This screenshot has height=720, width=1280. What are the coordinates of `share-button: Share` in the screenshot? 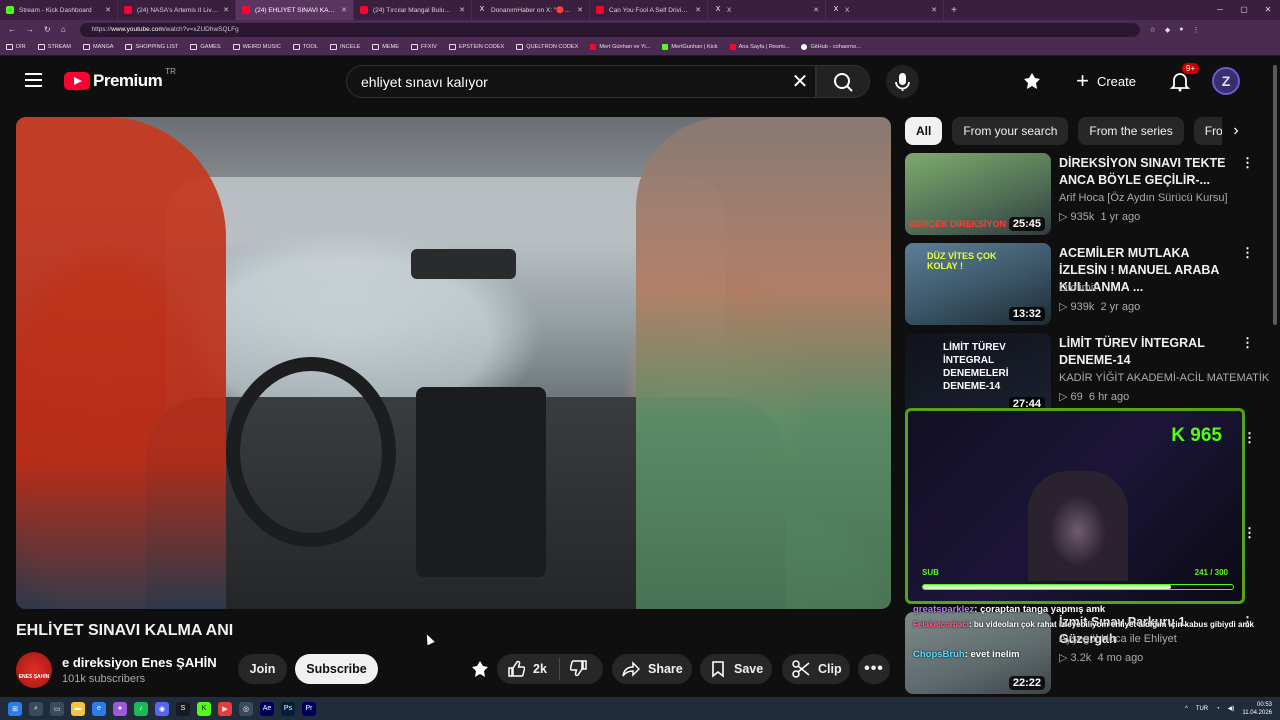 It's located at (652, 669).